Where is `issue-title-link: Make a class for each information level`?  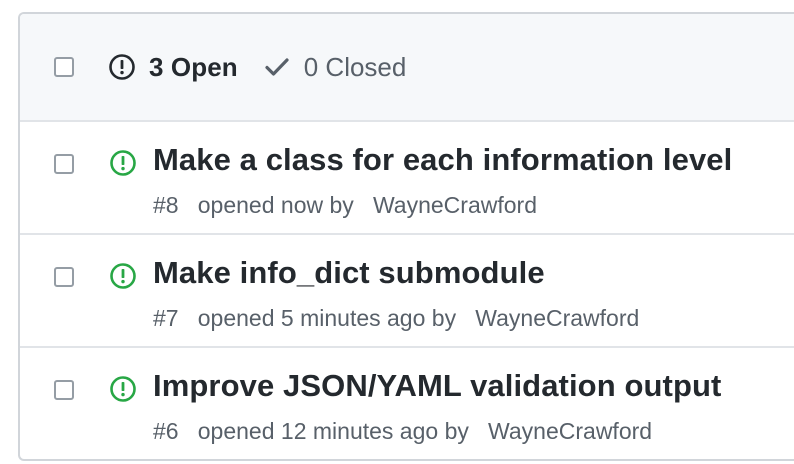 issue-title-link: Make a class for each information level is located at coordinates (442, 160).